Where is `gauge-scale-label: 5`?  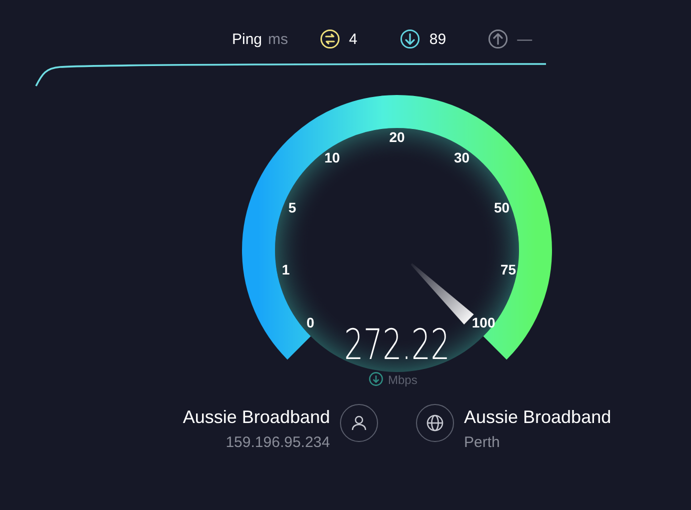 gauge-scale-label: 5 is located at coordinates (292, 208).